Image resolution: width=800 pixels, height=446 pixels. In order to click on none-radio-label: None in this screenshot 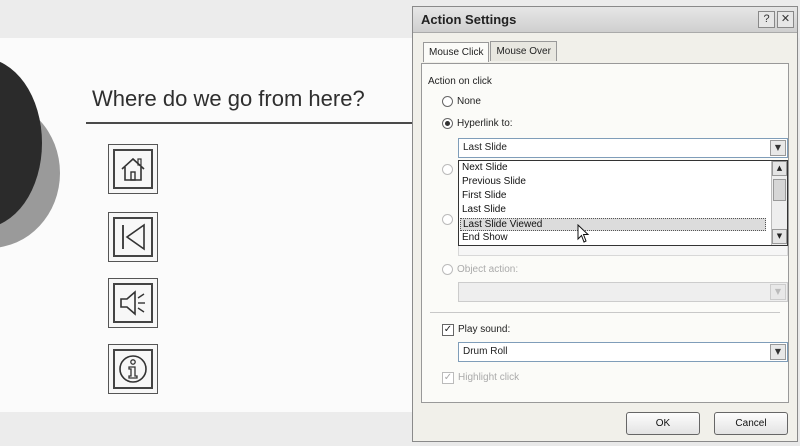, I will do `click(469, 101)`.